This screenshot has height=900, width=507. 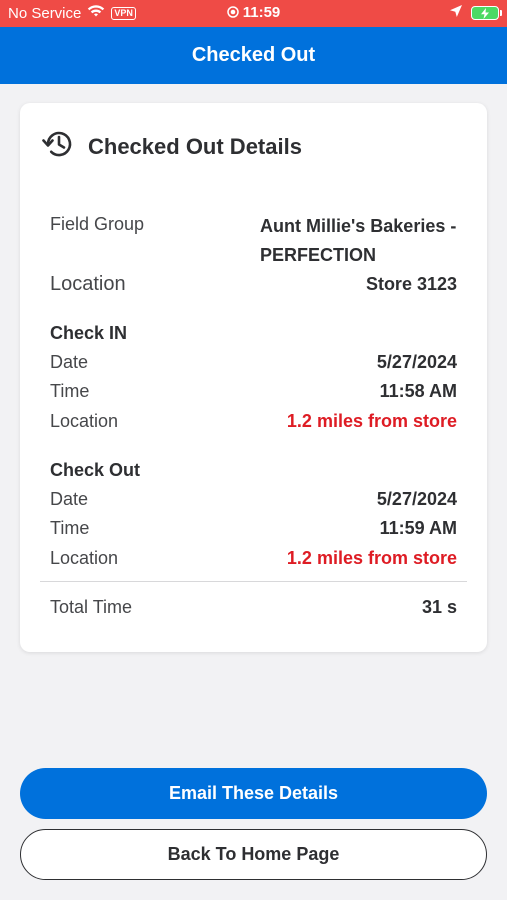 What do you see at coordinates (97, 224) in the screenshot?
I see `field-group-label: Field Group` at bounding box center [97, 224].